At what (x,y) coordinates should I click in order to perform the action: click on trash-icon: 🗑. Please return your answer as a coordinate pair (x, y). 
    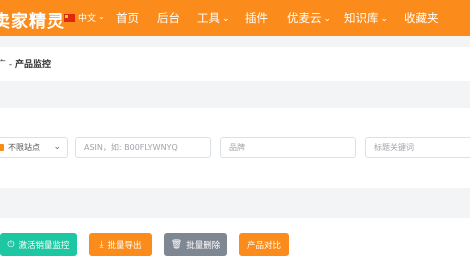
    Looking at the image, I should click on (176, 244).